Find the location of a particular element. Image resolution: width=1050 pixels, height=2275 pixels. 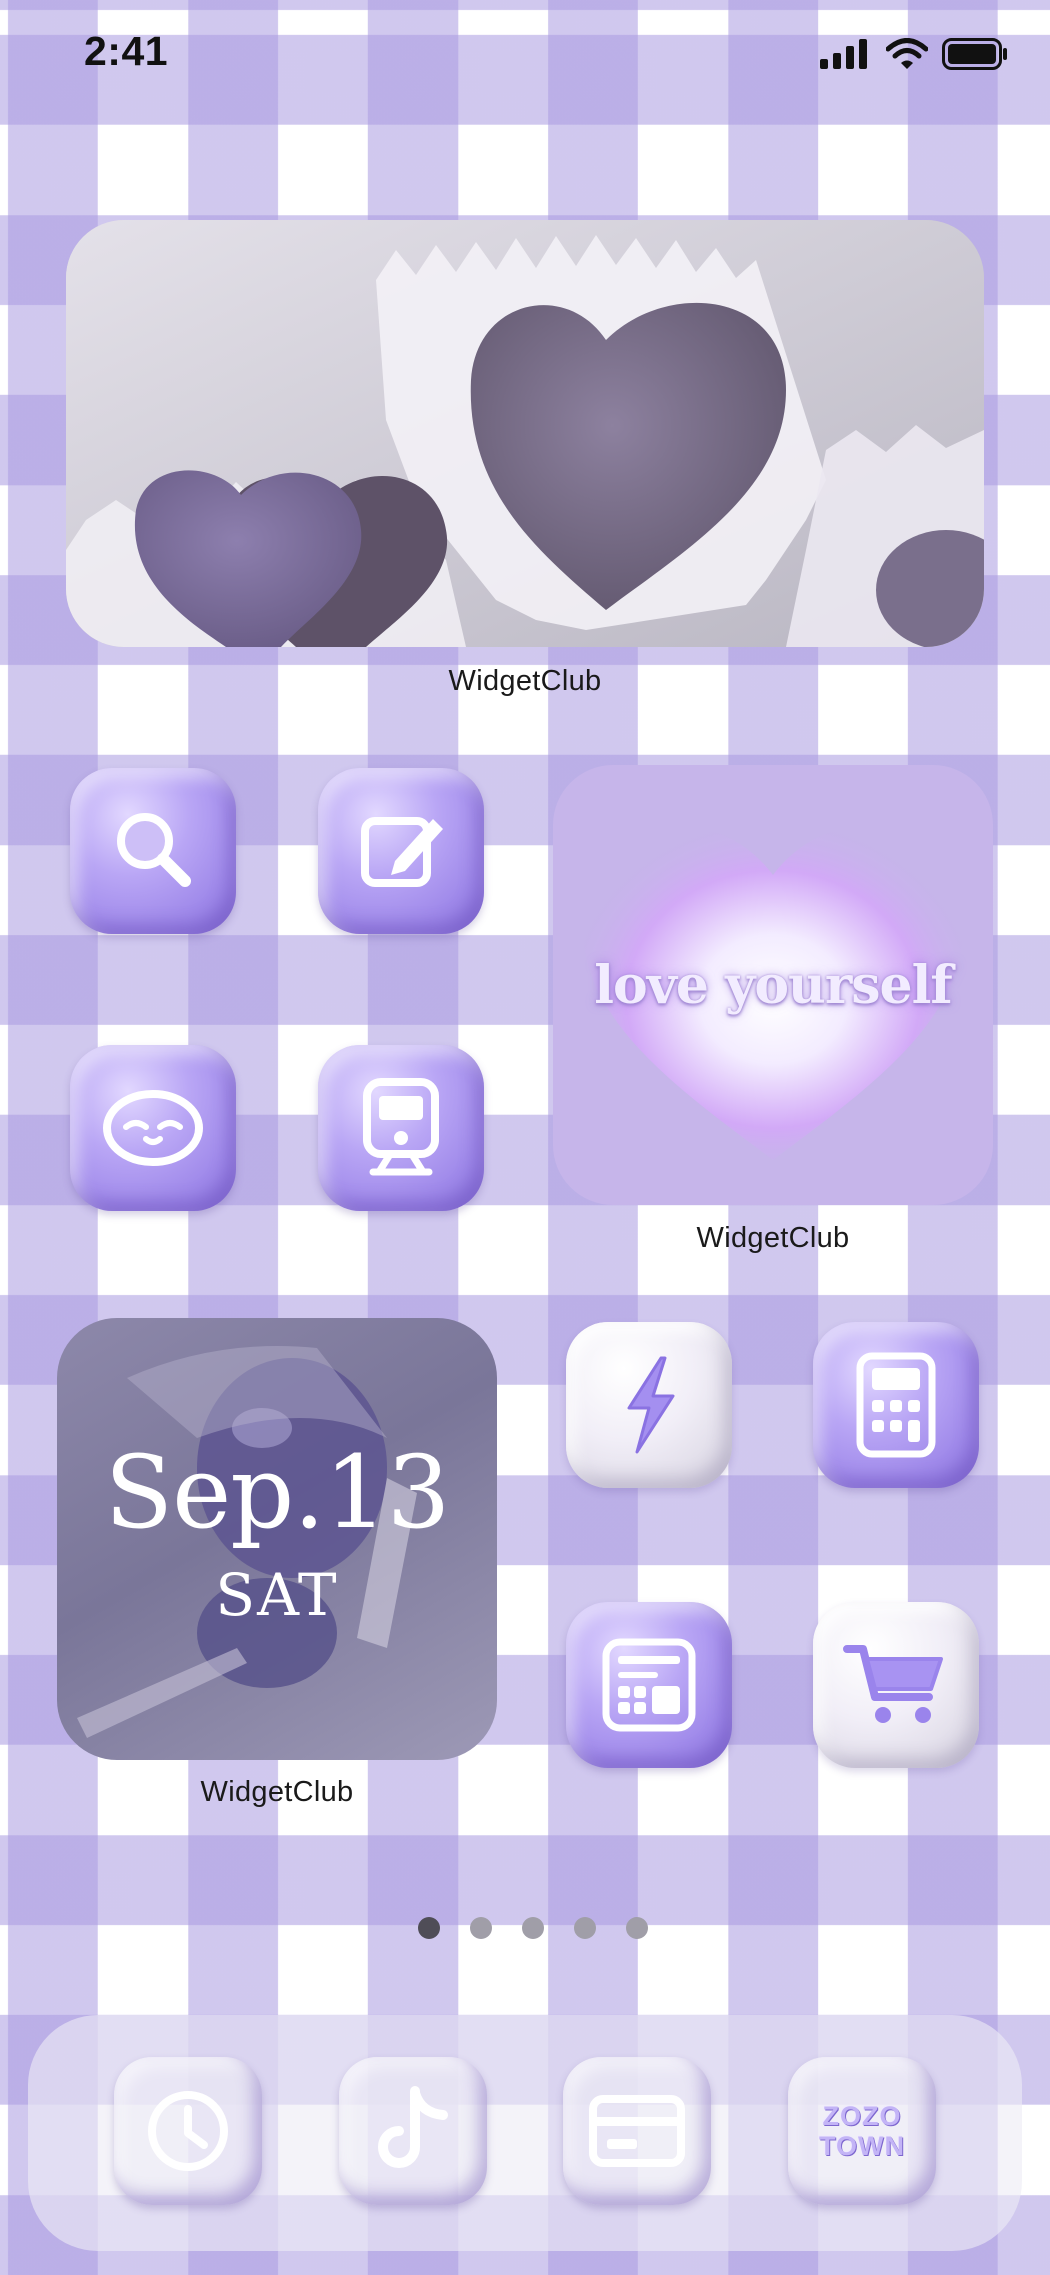

weekday-text: SAT is located at coordinates (277, 1595).